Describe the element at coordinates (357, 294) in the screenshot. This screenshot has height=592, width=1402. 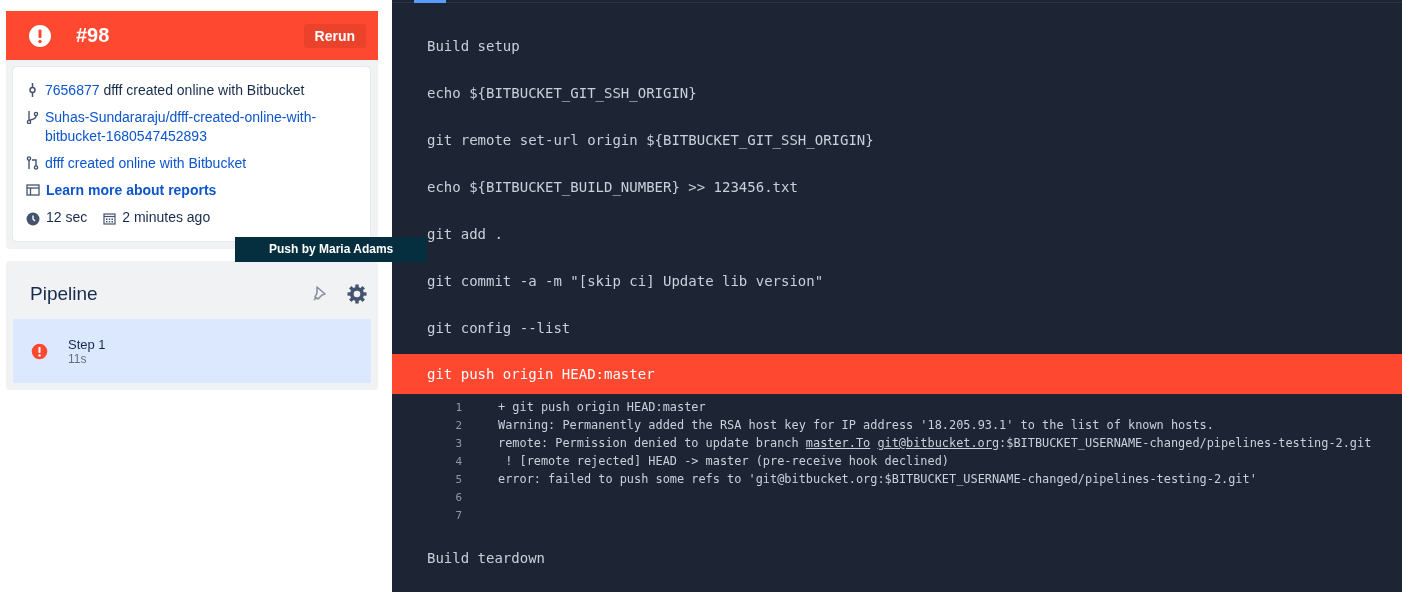
I see `settings-icon` at that location.